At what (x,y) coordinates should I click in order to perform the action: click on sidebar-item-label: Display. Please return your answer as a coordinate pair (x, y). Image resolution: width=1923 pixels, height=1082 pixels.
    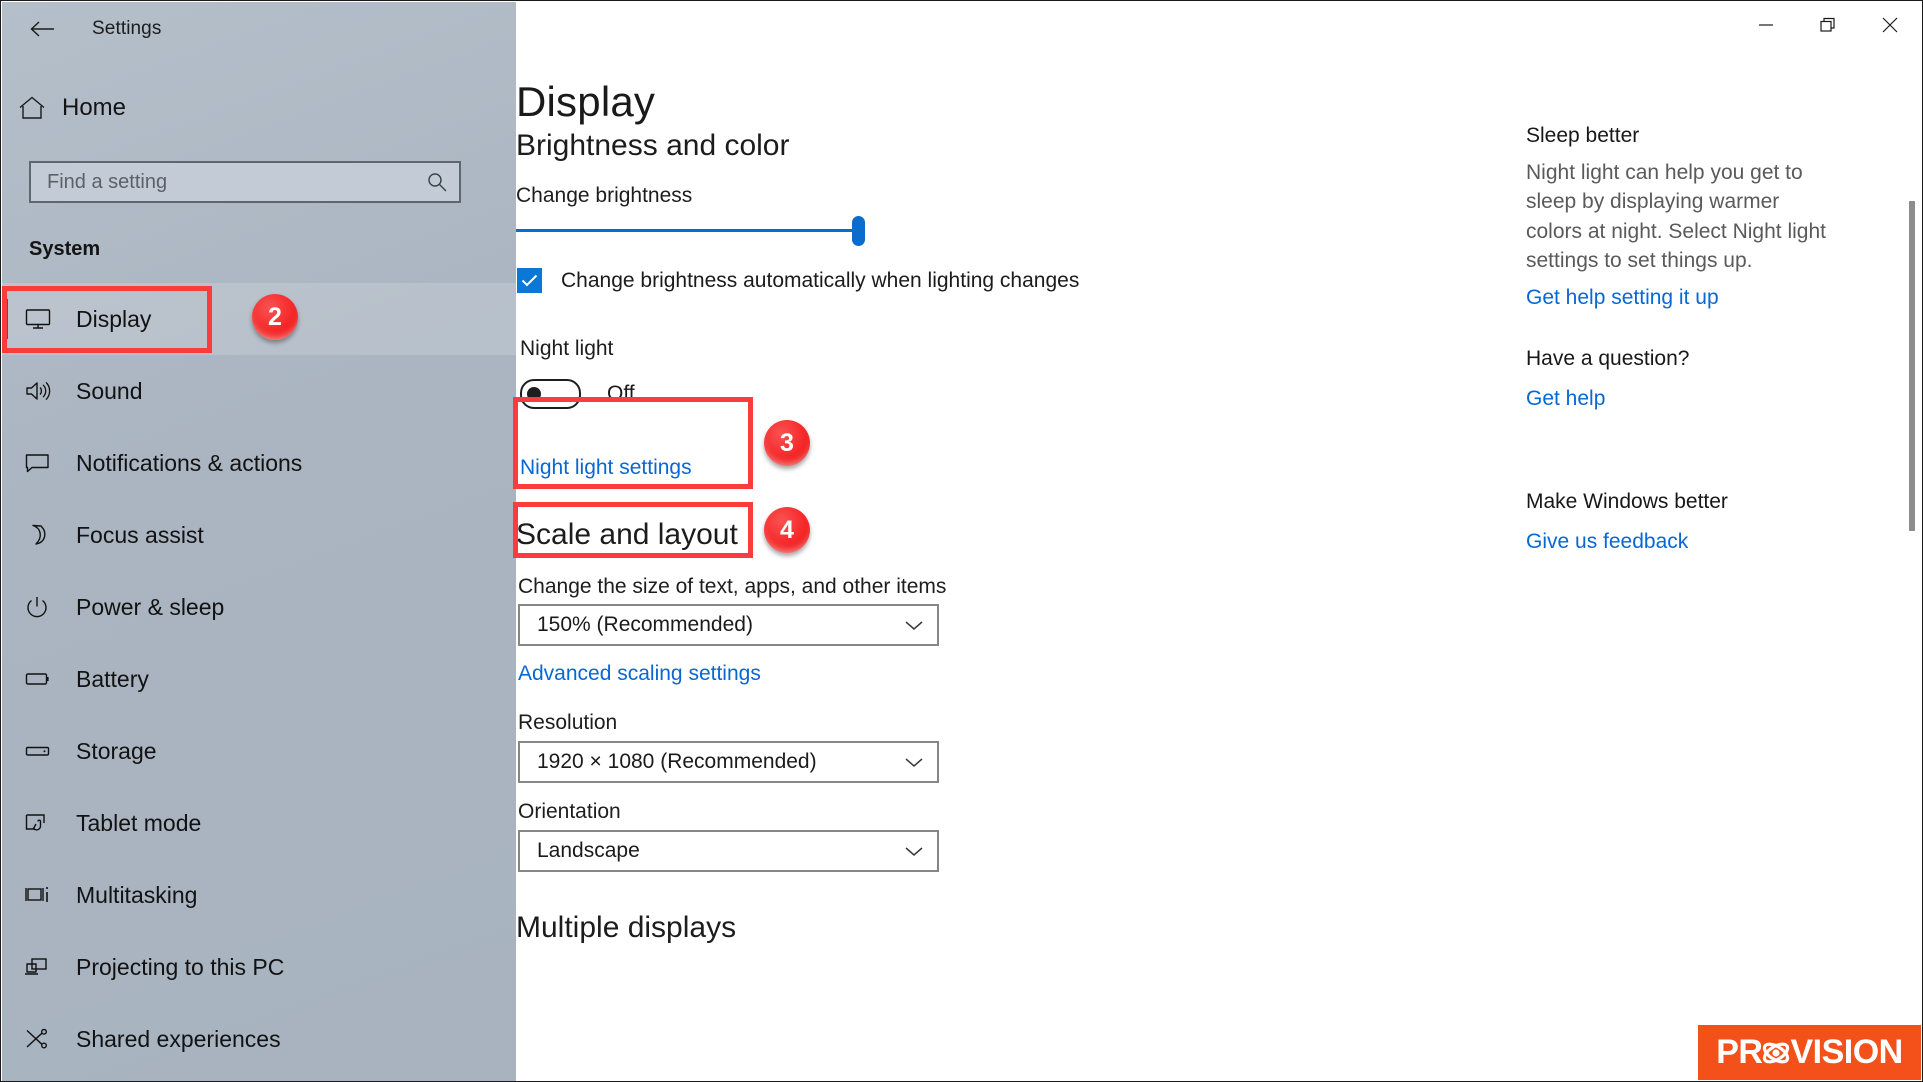
    Looking at the image, I should click on (114, 318).